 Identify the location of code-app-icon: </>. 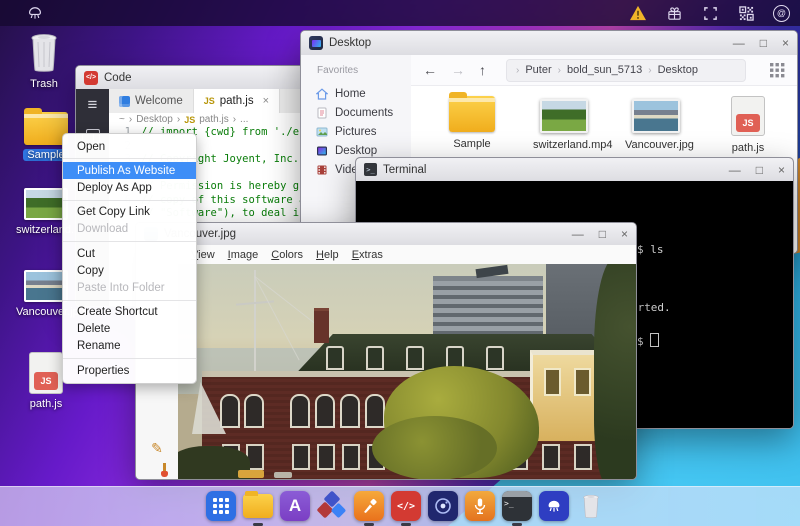
(91, 77).